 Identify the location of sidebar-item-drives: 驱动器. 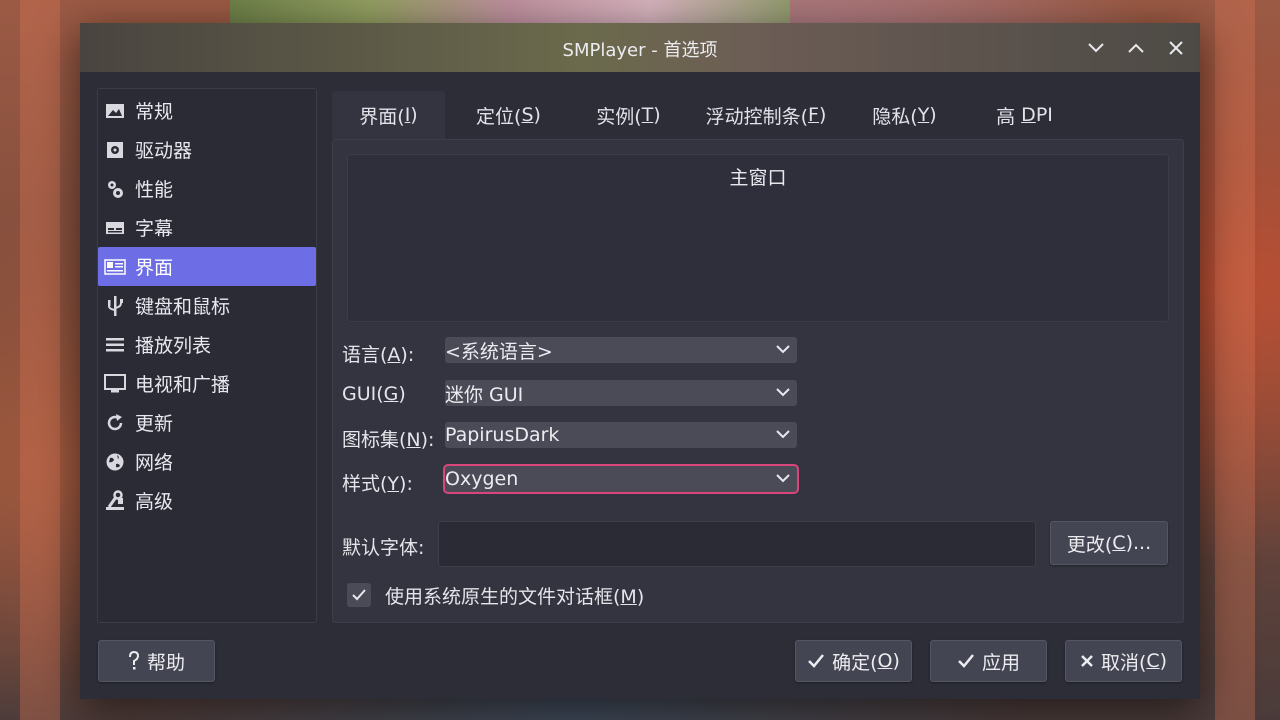
(207, 149).